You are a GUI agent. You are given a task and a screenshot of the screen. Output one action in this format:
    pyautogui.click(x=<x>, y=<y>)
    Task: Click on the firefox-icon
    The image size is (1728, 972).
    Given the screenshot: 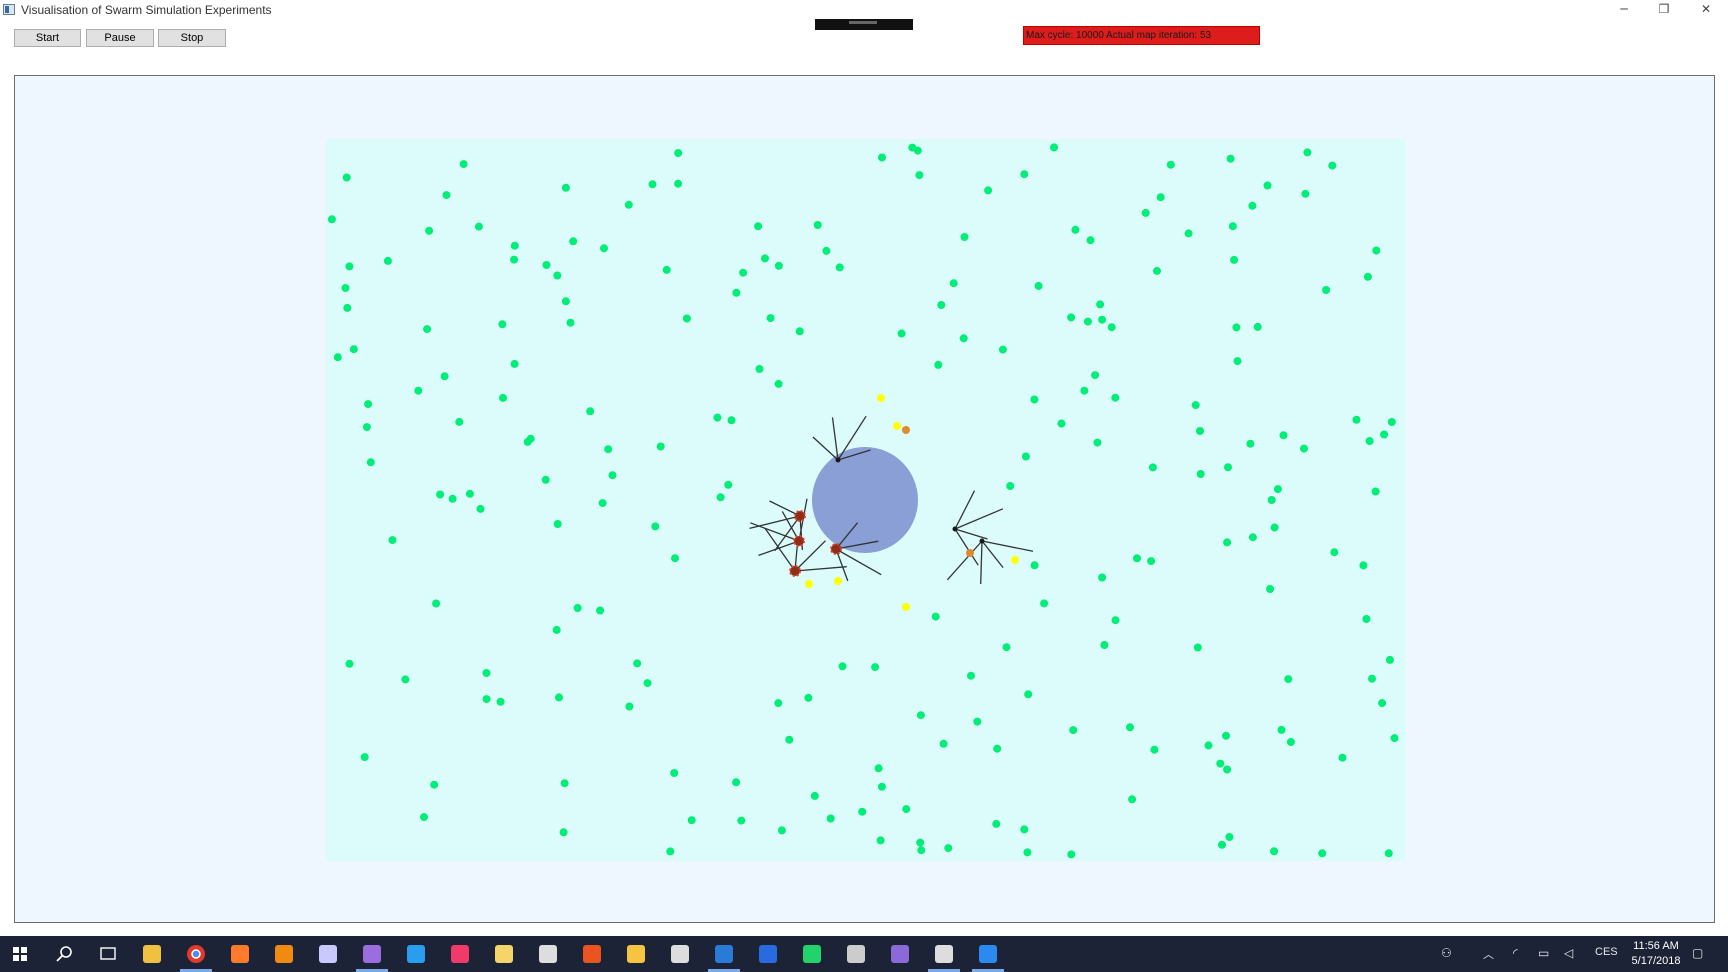 What is the action you would take?
    pyautogui.click(x=240, y=954)
    